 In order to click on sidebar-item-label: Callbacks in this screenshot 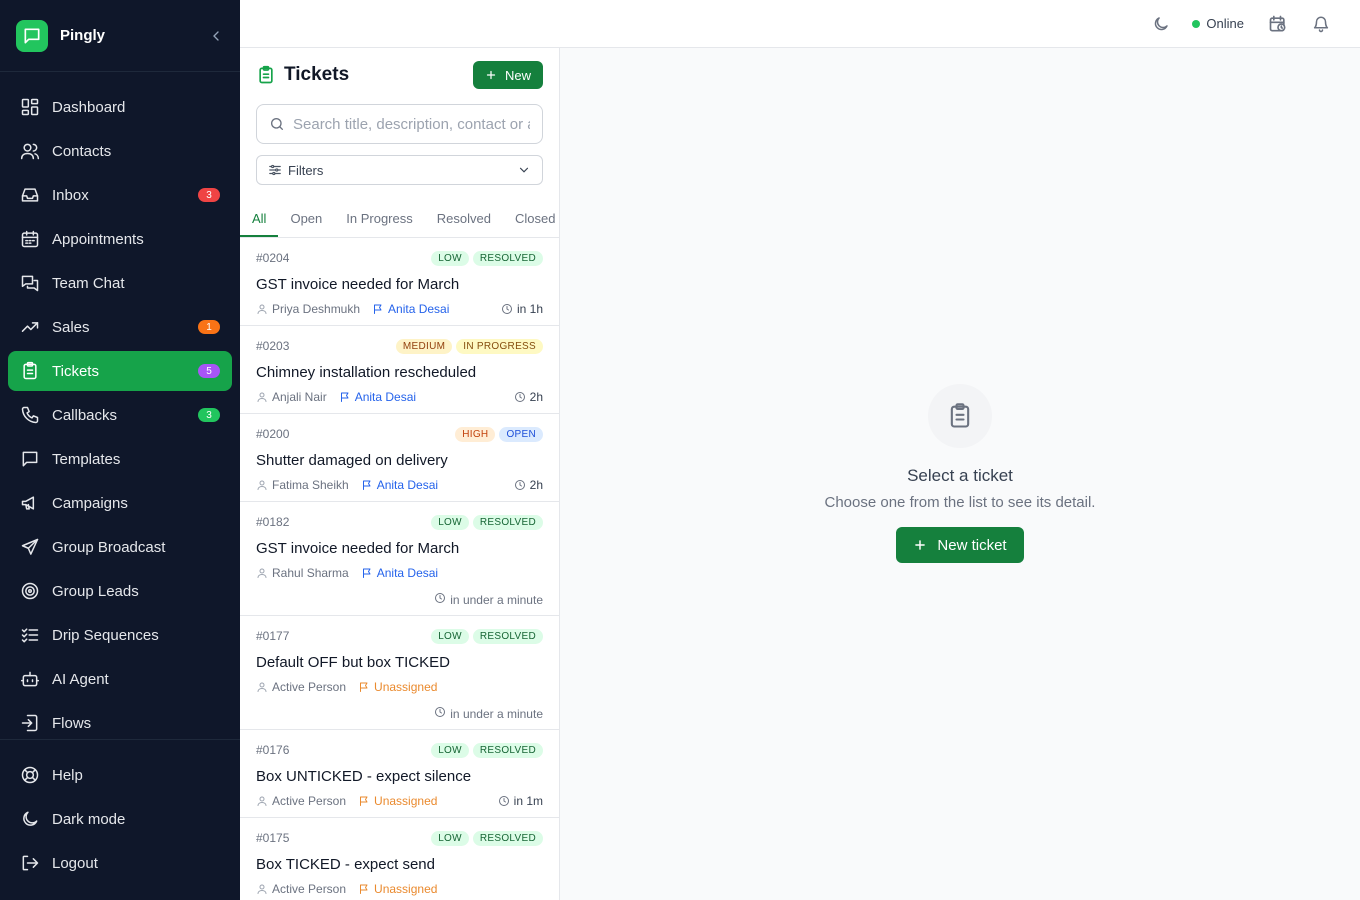, I will do `click(85, 415)`.